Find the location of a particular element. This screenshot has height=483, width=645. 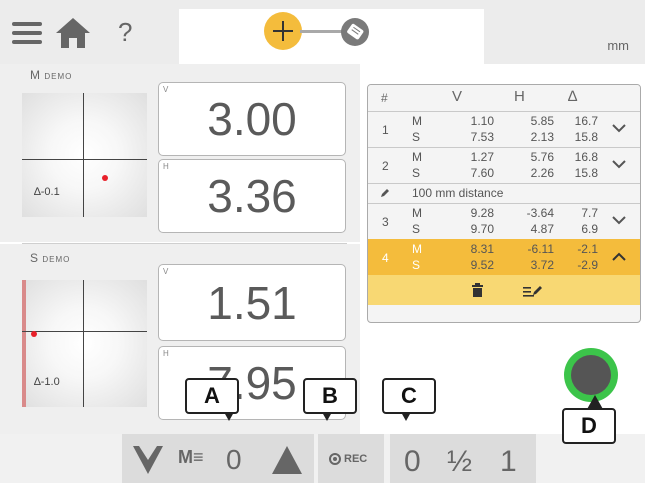

row-m-v: 9.28 is located at coordinates (482, 213).